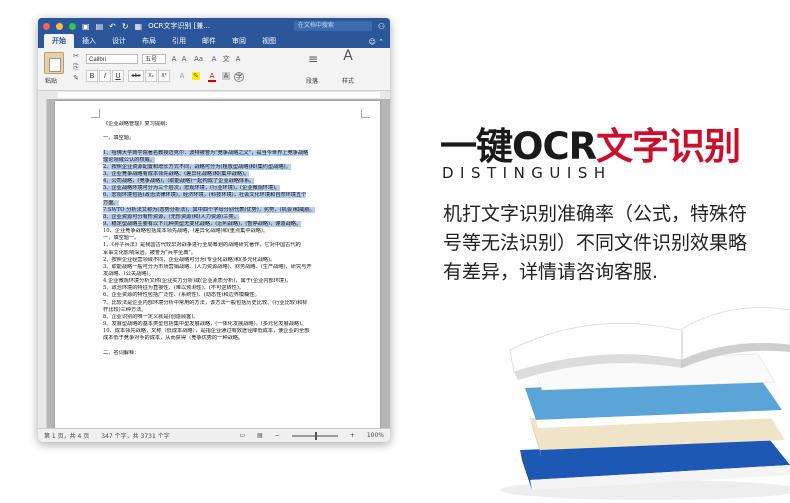 Image resolution: width=790 pixels, height=503 pixels. I want to click on search-input: 在文档中搜索, so click(332, 26).